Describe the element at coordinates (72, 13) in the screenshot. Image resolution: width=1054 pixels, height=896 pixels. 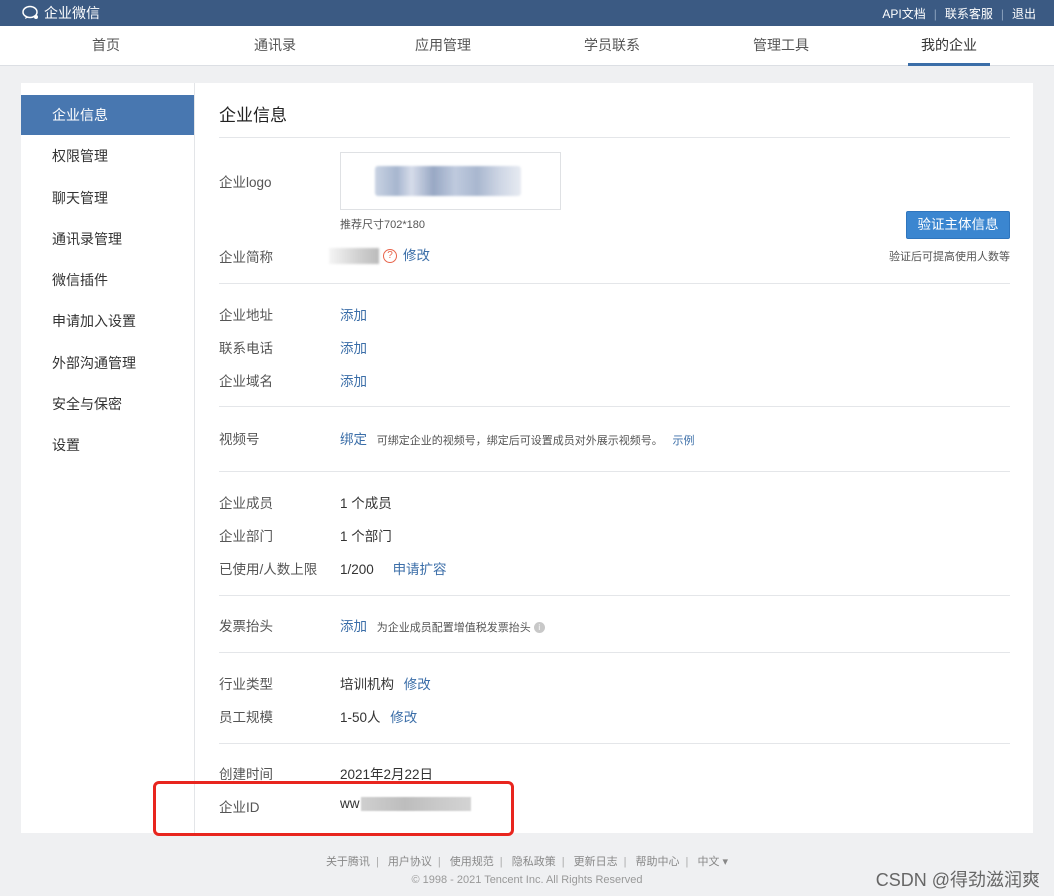
I see `brand-name: 企业微信` at that location.